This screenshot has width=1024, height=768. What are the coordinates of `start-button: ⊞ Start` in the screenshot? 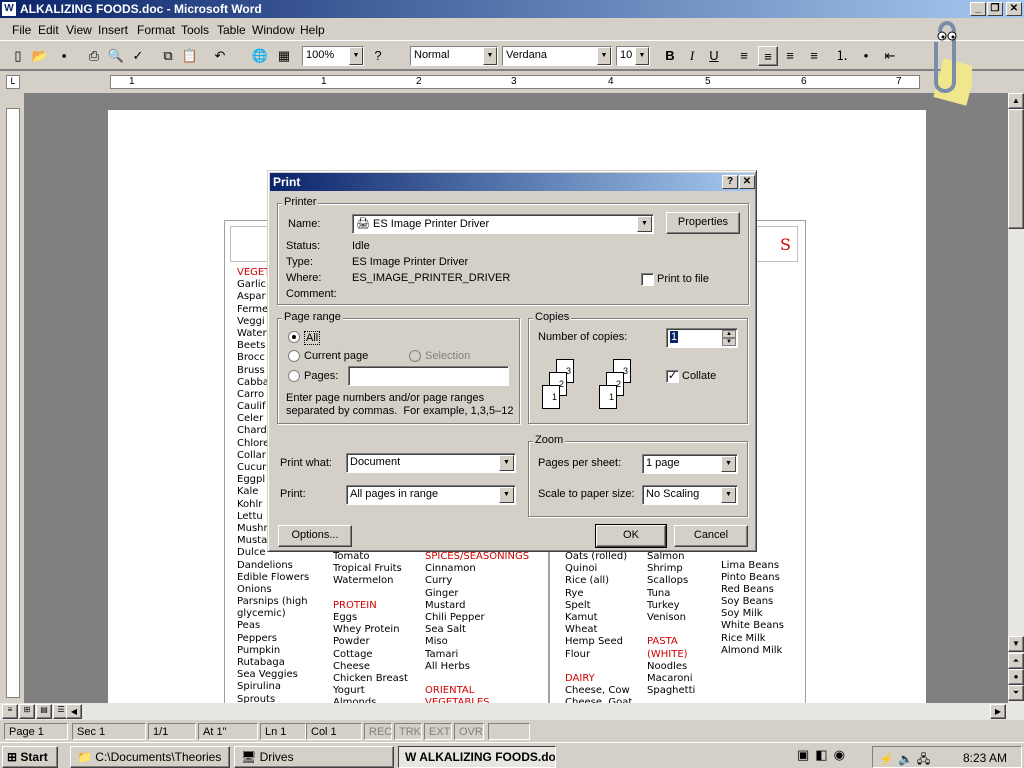 It's located at (30, 757).